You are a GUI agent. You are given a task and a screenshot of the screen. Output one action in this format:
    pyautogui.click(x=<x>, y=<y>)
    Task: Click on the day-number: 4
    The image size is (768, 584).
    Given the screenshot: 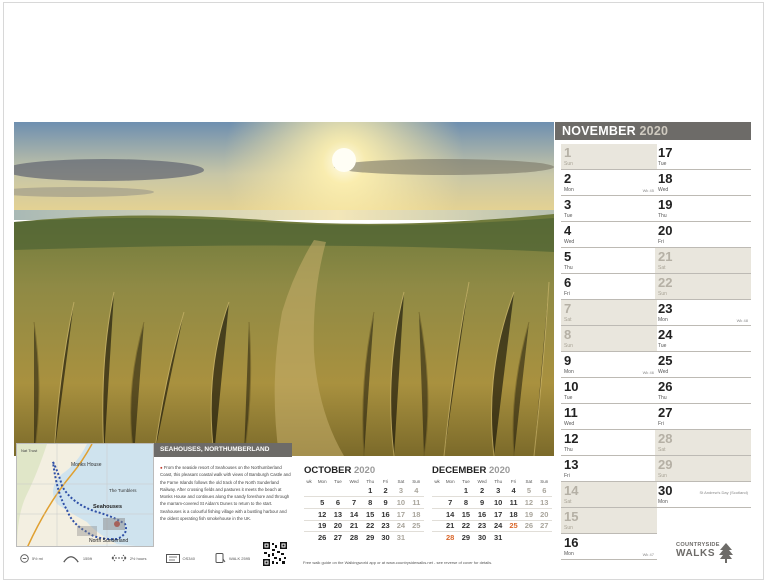 What is the action you would take?
    pyautogui.click(x=568, y=230)
    